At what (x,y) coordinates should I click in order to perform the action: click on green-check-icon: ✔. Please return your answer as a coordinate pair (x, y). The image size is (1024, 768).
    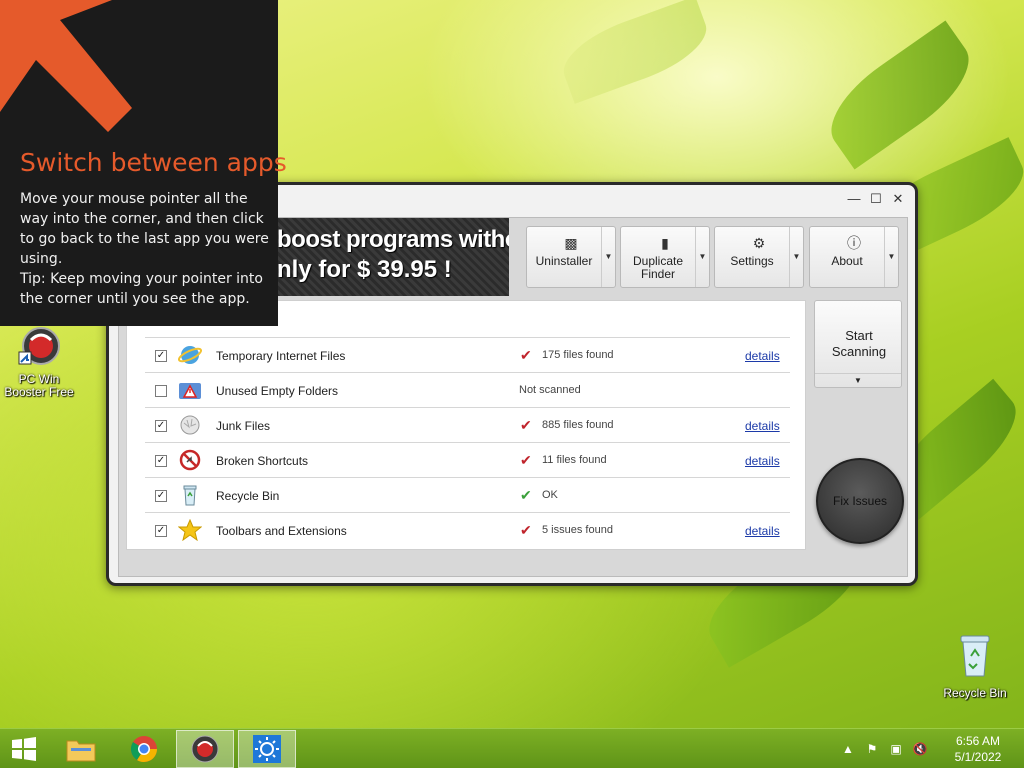
    Looking at the image, I should click on (526, 495).